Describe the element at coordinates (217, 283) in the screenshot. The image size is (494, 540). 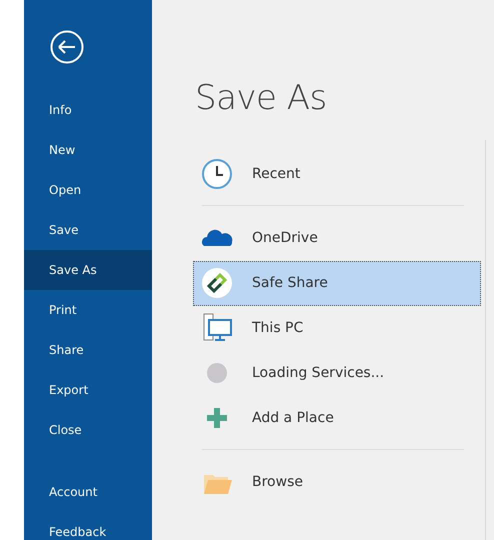
I see `chain-link-icon` at that location.